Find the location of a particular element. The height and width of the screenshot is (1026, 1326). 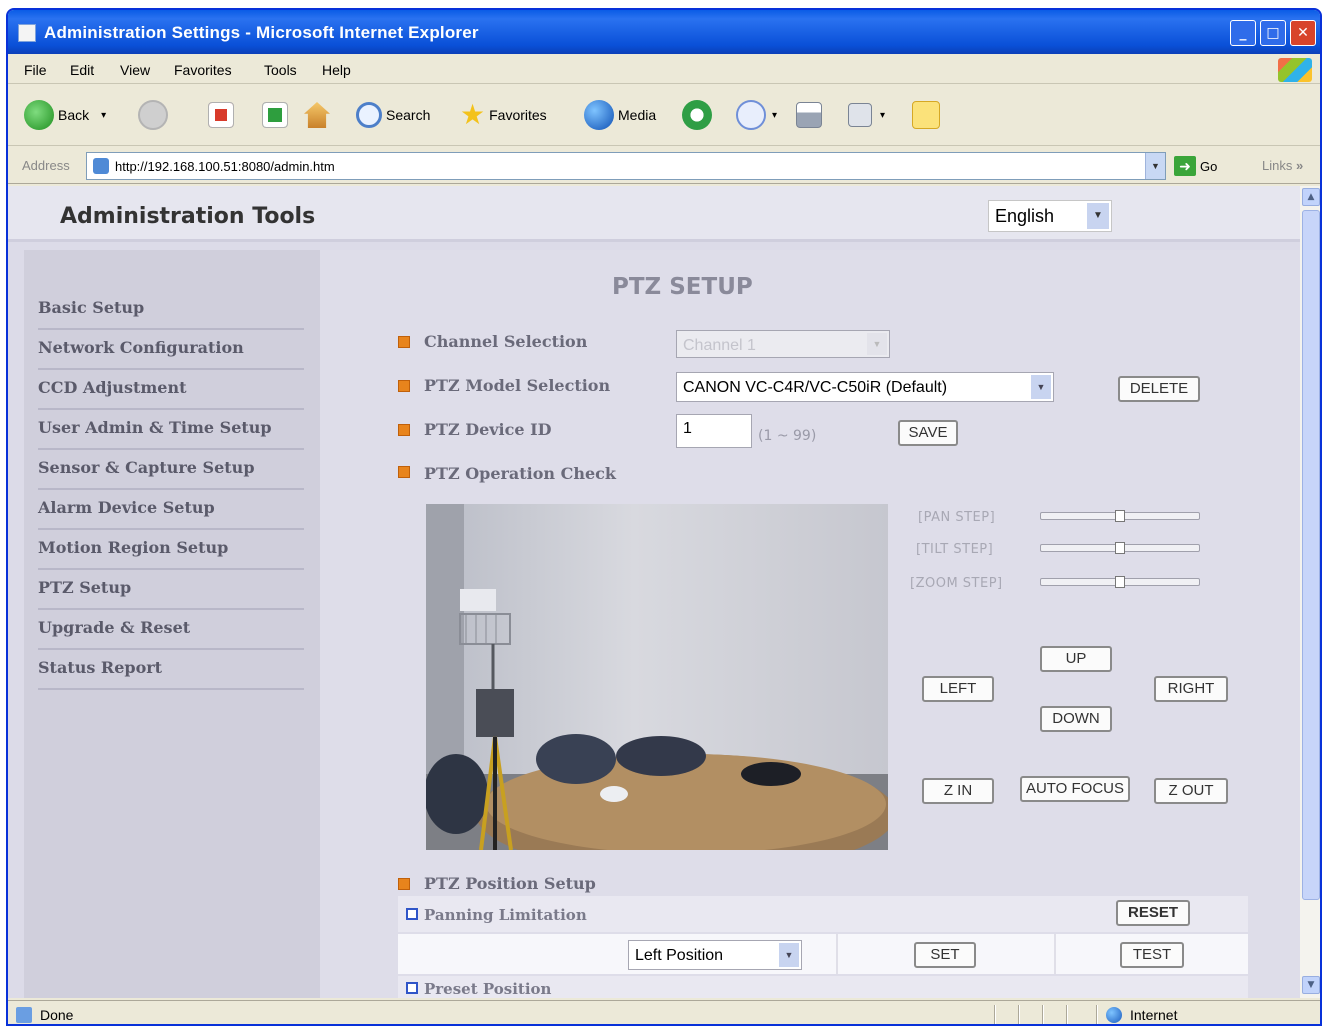

chevron-down-icon: ▼ is located at coordinates (877, 344).